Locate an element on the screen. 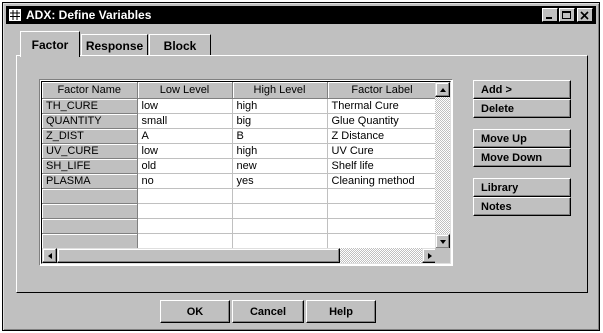 The height and width of the screenshot is (333, 603). table-row: UV_CURE low high UV Cure is located at coordinates (240, 151).